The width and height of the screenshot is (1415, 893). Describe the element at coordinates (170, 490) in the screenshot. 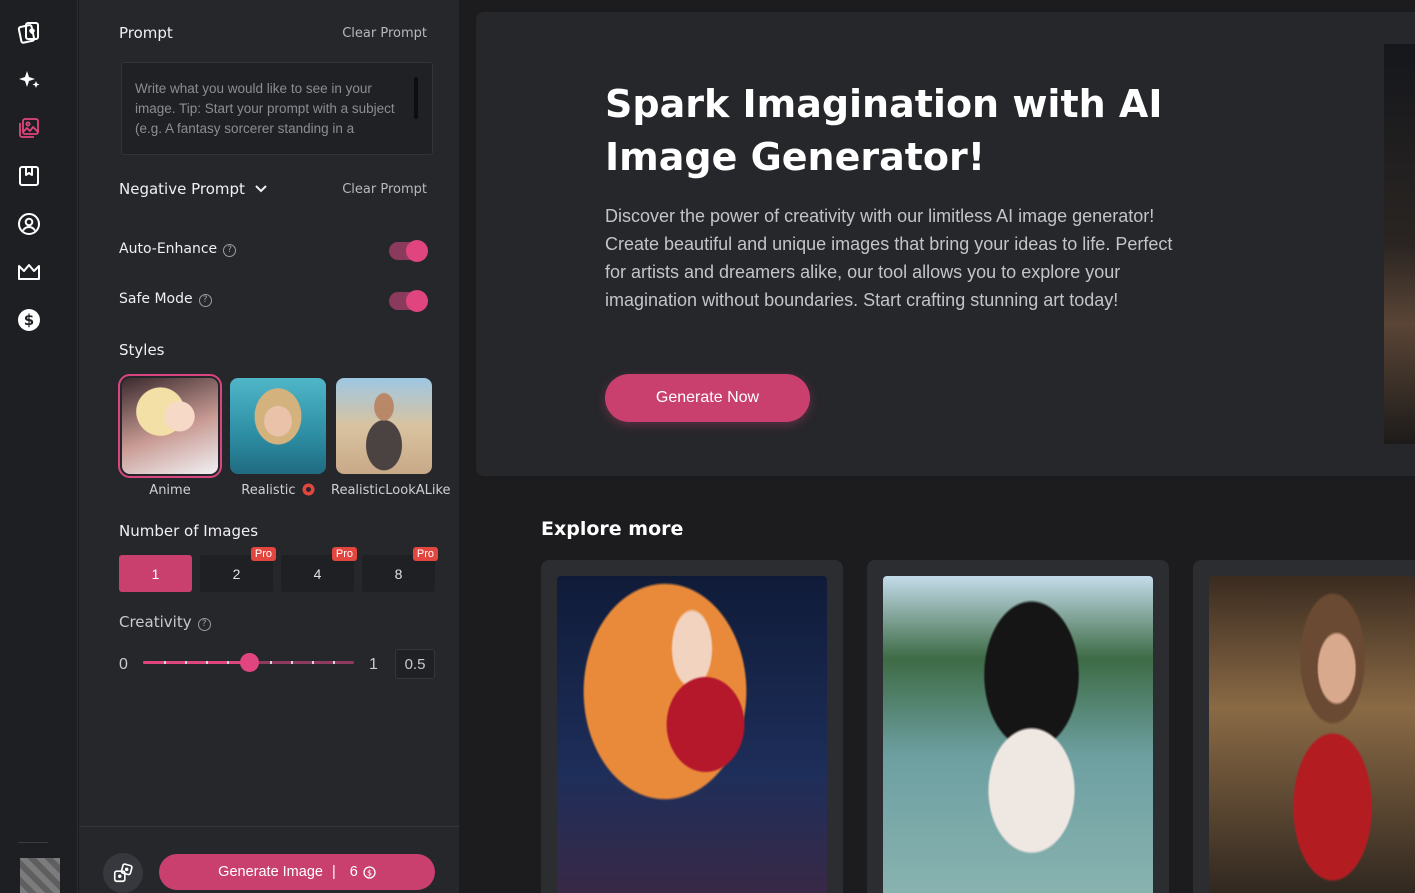

I see `style-name-anime: Anime` at that location.